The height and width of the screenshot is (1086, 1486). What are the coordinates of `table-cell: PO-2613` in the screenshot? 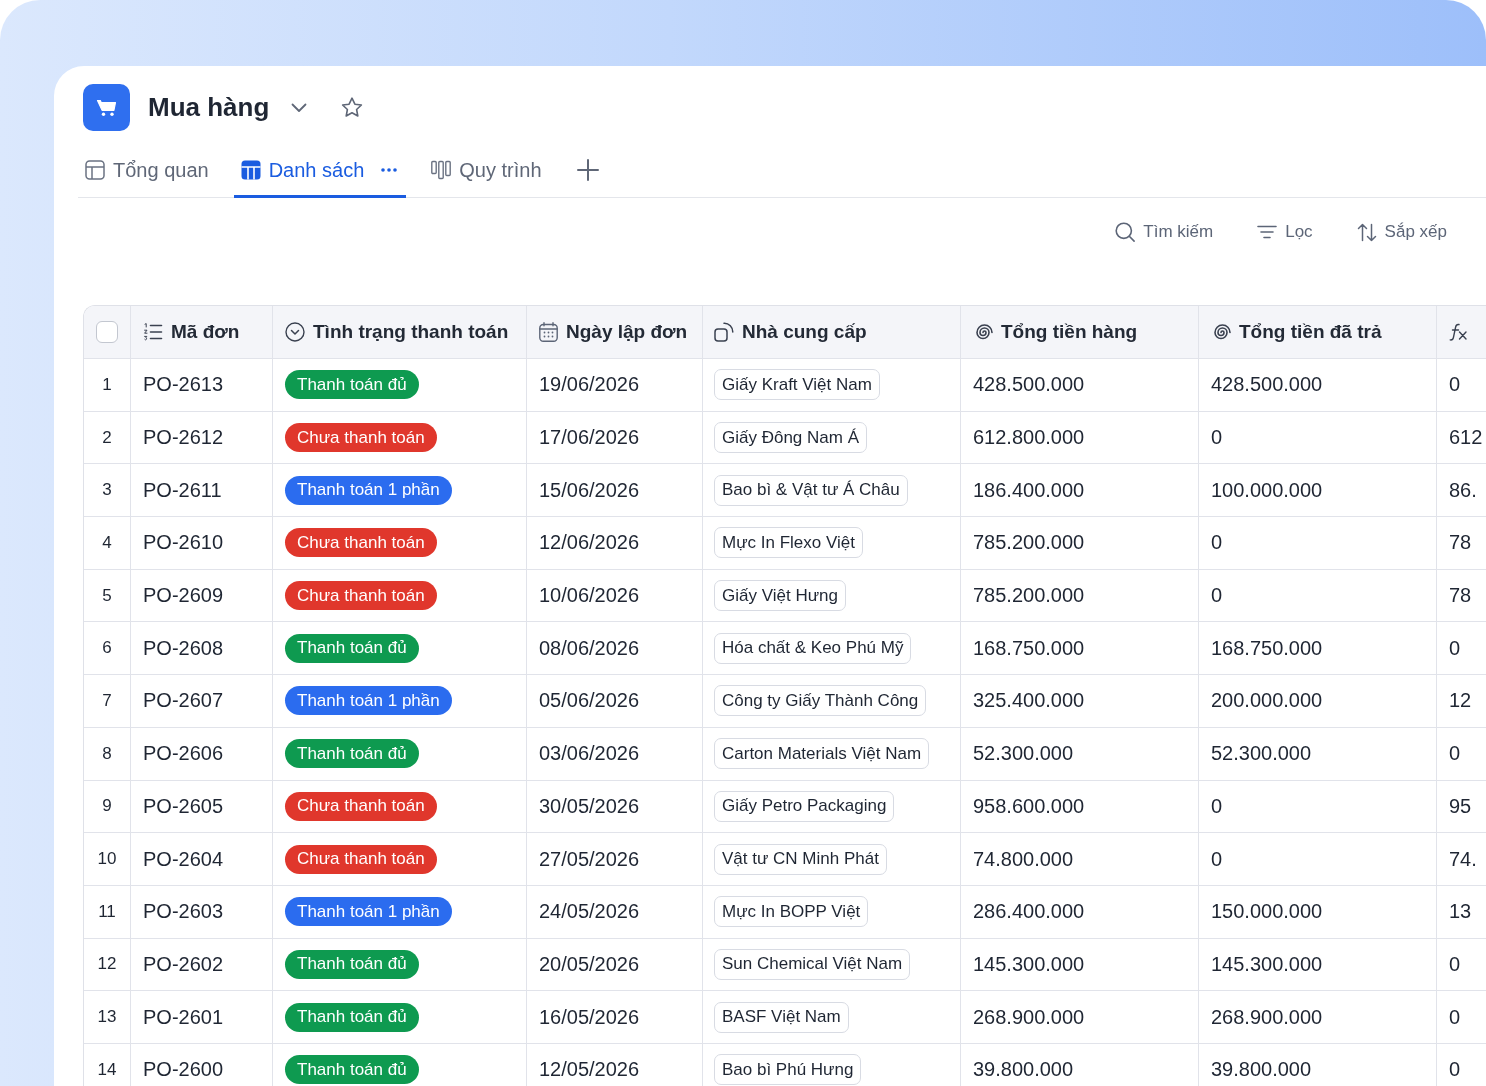 It's located at (202, 385).